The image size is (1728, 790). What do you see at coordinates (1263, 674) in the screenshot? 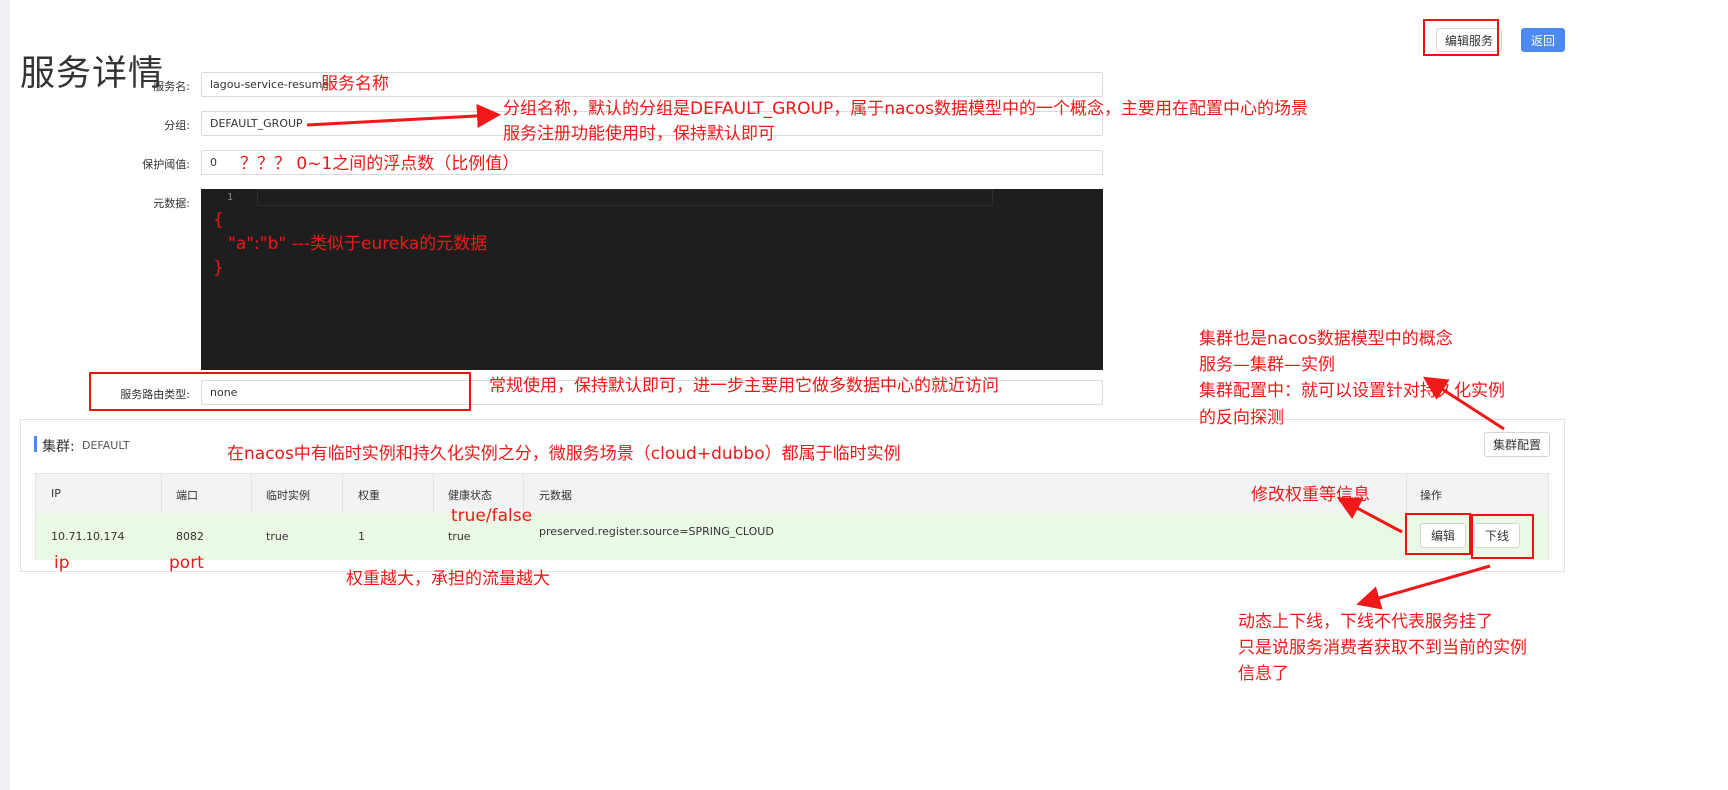
I see `annotation-offline-3: 信息了` at bounding box center [1263, 674].